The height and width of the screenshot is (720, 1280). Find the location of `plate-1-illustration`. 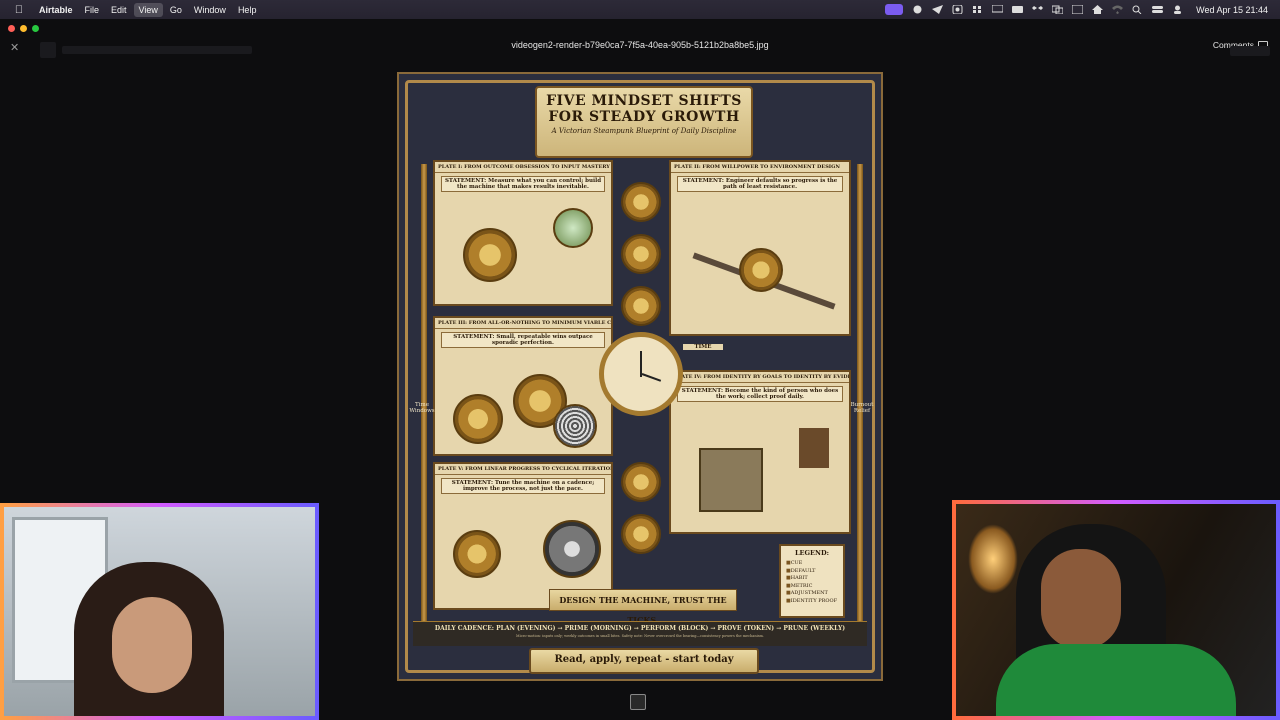

plate-1-illustration is located at coordinates (523, 252).